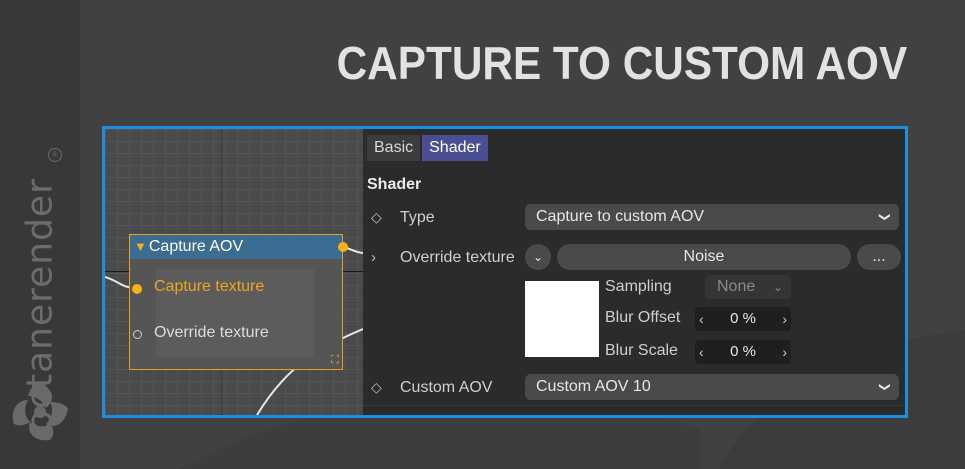 The image size is (965, 469). What do you see at coordinates (621, 63) in the screenshot?
I see `page-title: CAPTURE TO CUSTOM AOV` at bounding box center [621, 63].